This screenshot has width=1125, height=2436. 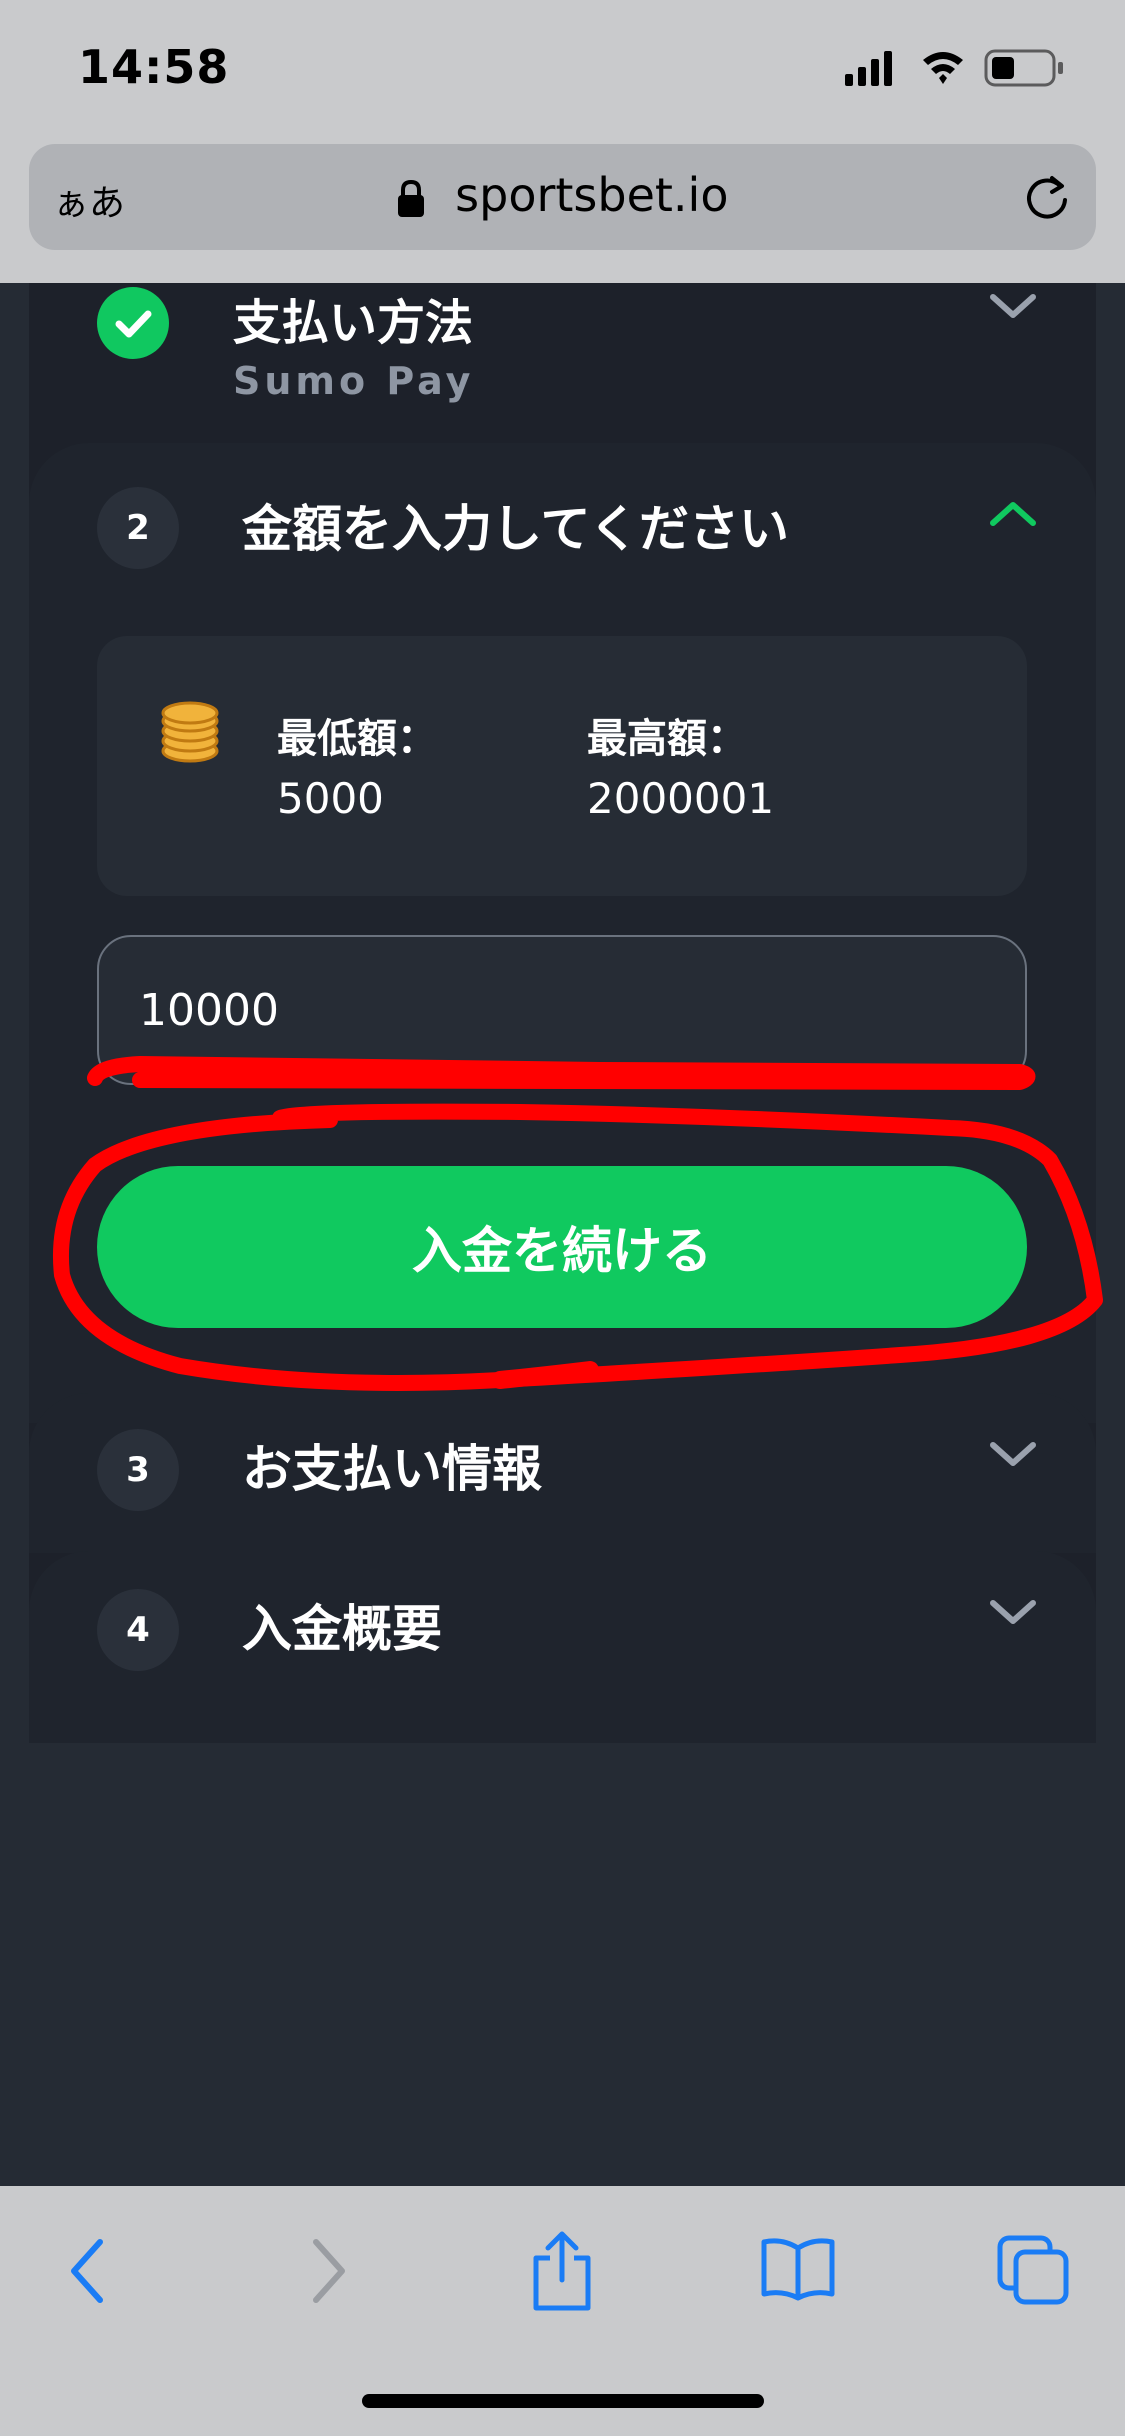 I want to click on back-icon, so click(x=87, y=2271).